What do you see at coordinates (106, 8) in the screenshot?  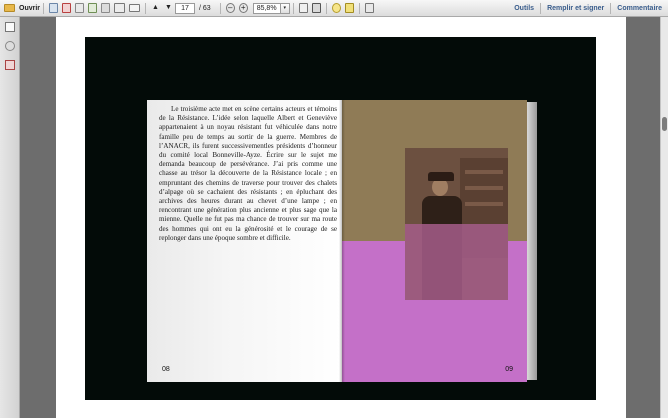 I see `save-icon` at bounding box center [106, 8].